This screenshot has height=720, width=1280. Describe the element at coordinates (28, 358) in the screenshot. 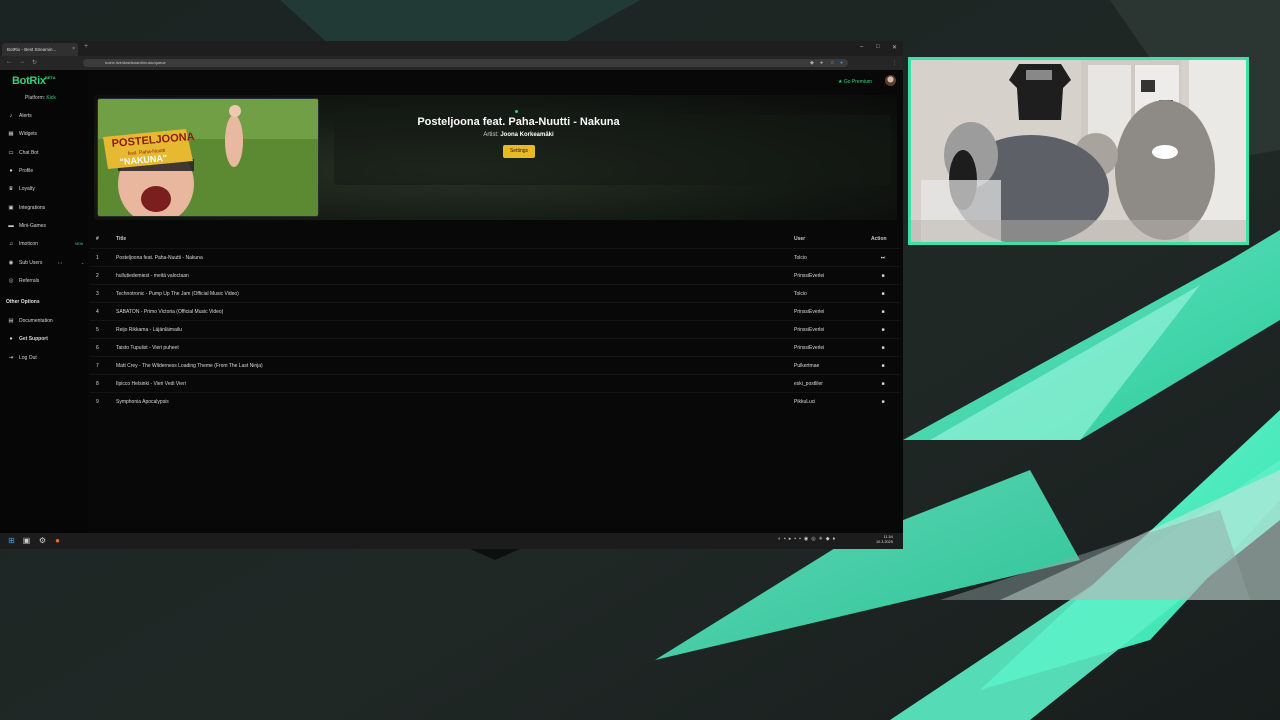

I see `sidebar-item-label: Log Out` at that location.